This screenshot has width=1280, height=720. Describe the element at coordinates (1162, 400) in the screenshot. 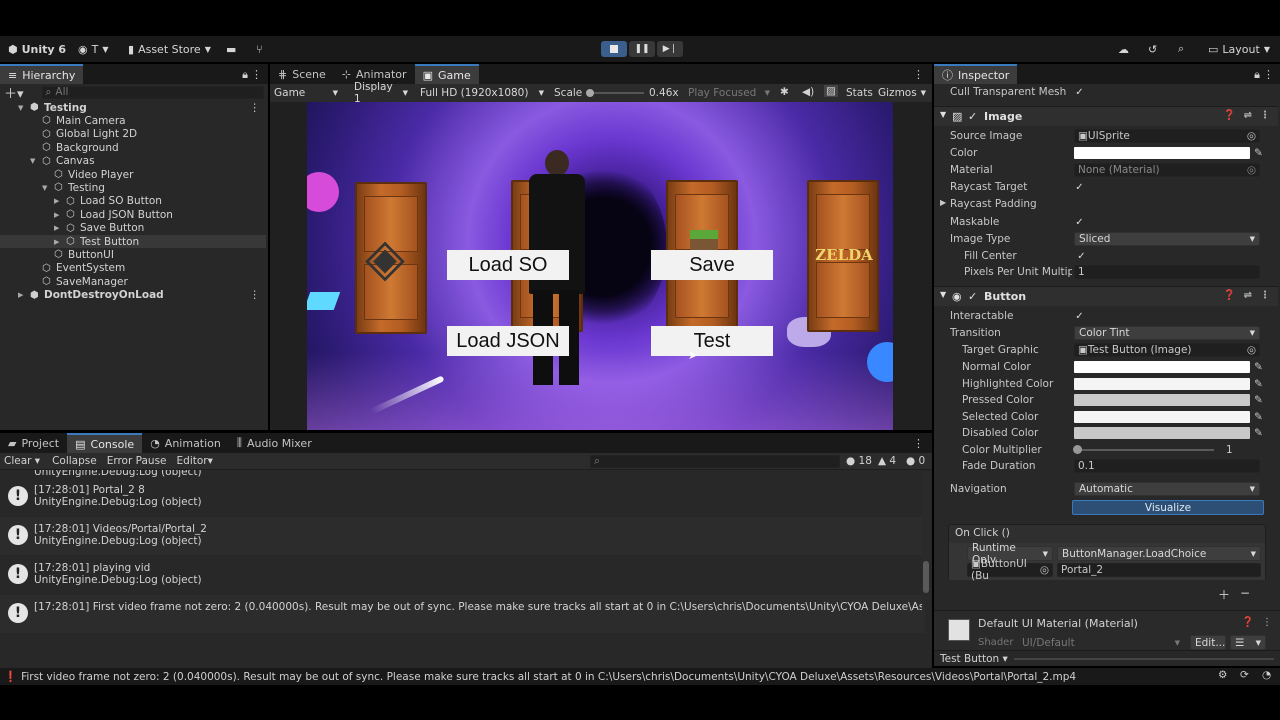

I see `pressed-color-swatch` at that location.